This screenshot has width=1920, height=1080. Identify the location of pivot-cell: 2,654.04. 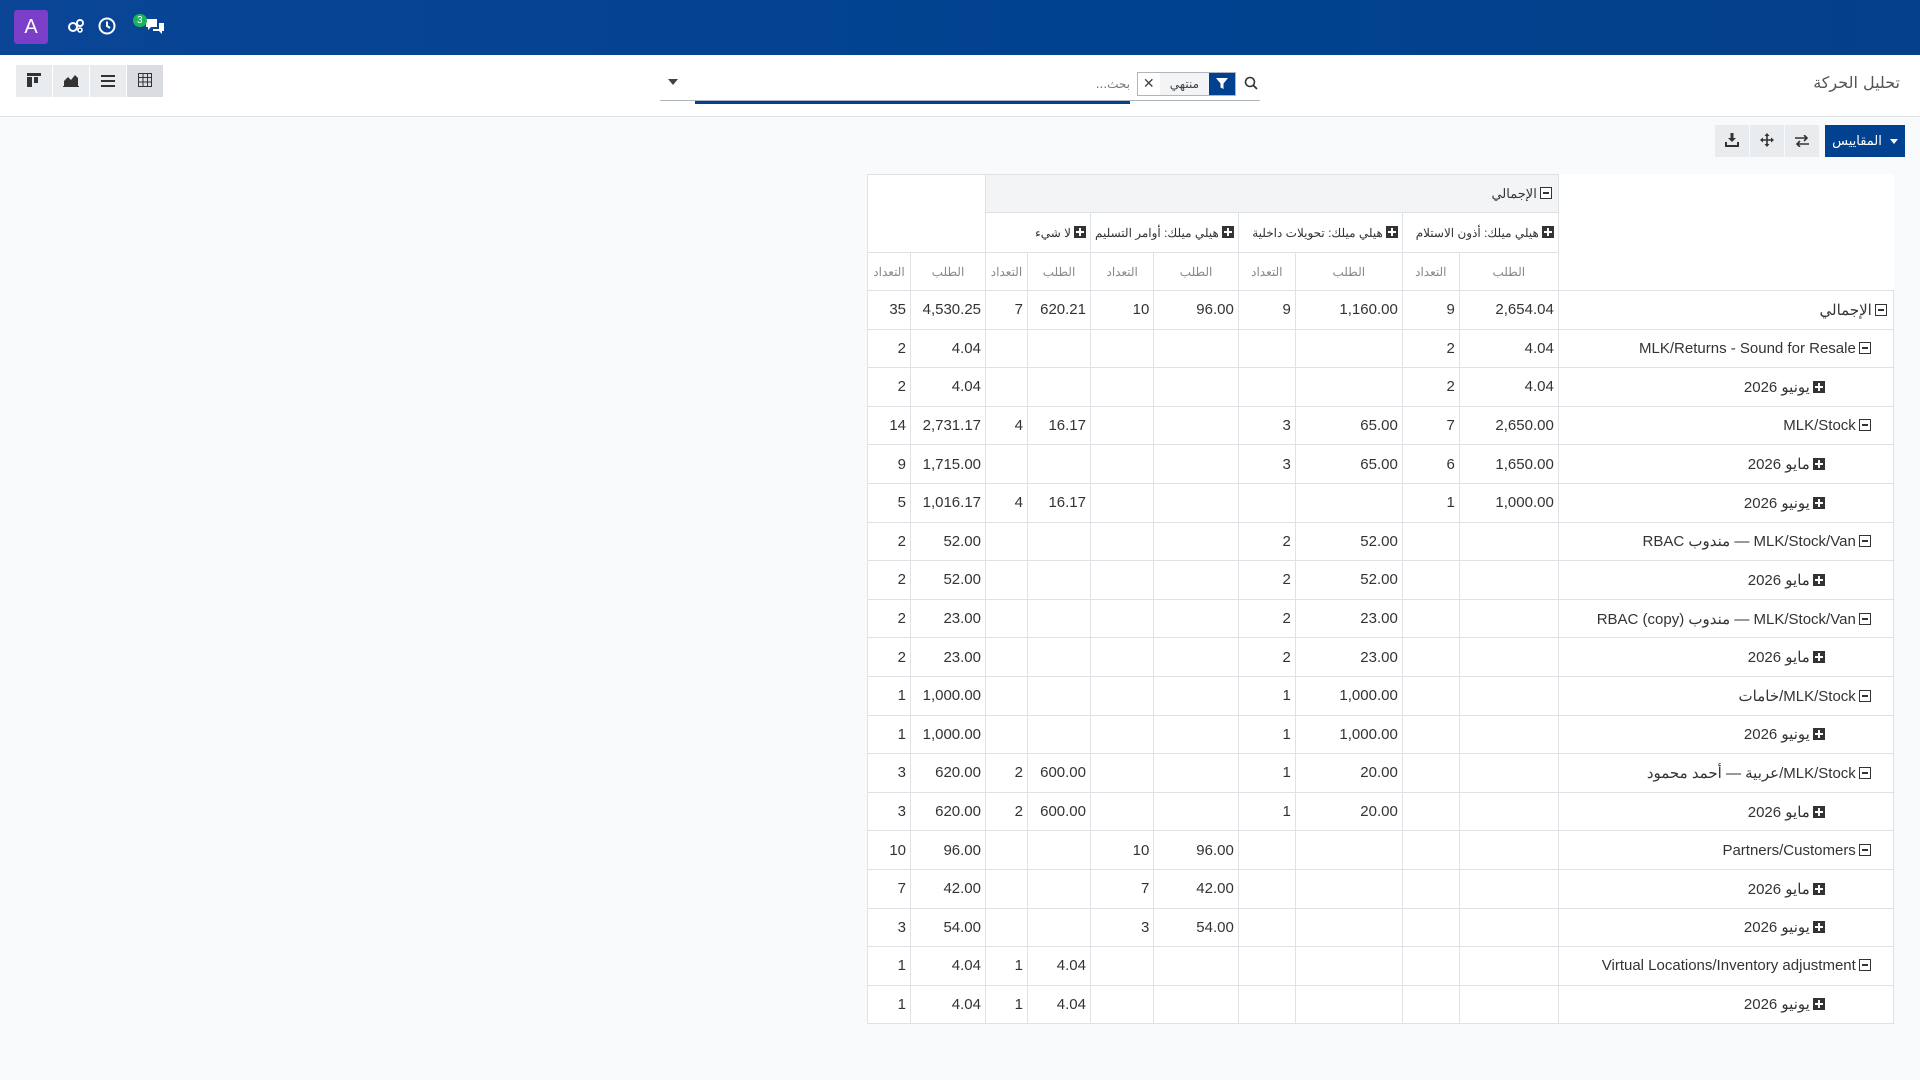
(1508, 310).